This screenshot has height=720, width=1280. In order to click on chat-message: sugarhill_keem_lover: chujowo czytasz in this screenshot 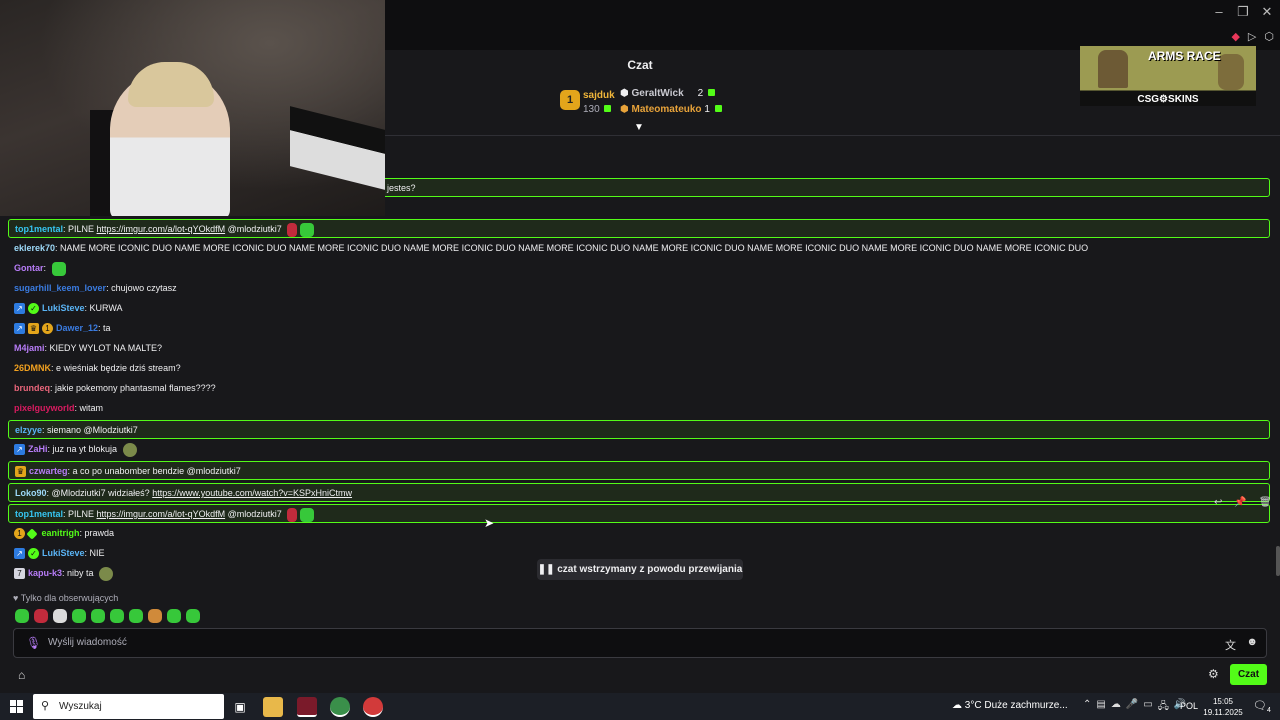, I will do `click(639, 288)`.